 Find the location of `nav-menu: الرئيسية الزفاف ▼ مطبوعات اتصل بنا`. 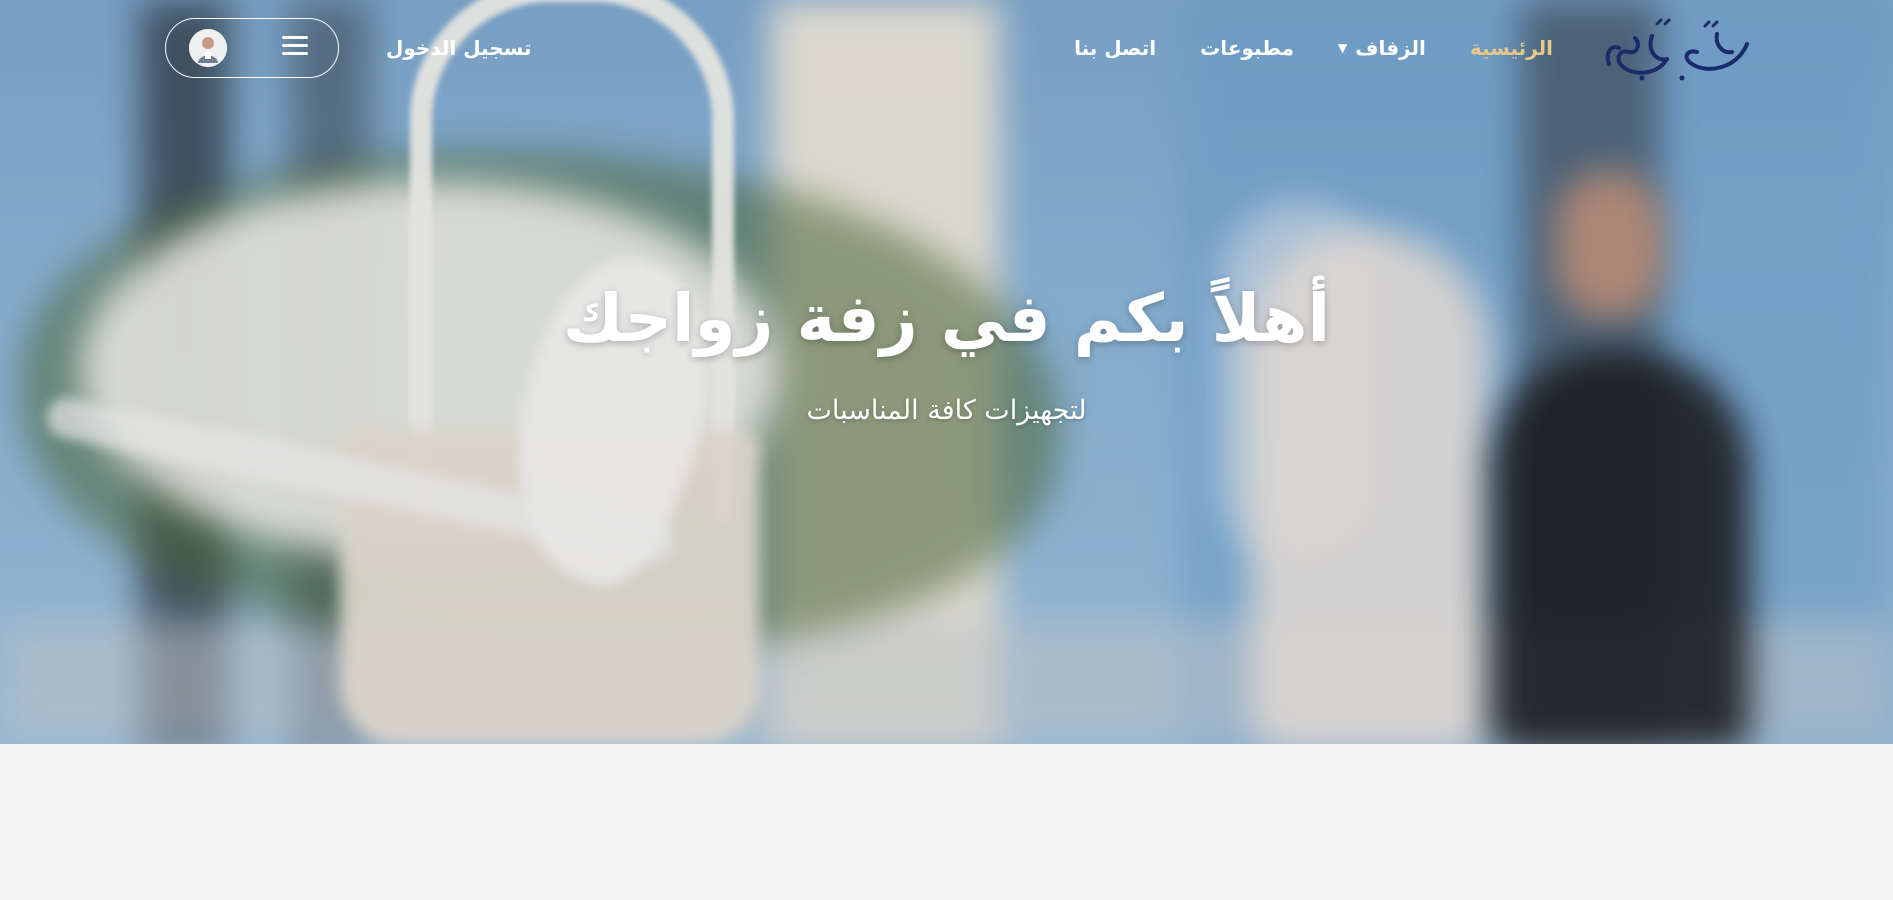

nav-menu: الرئيسية الزفاف ▼ مطبوعات اتصل بنا is located at coordinates (1313, 48).